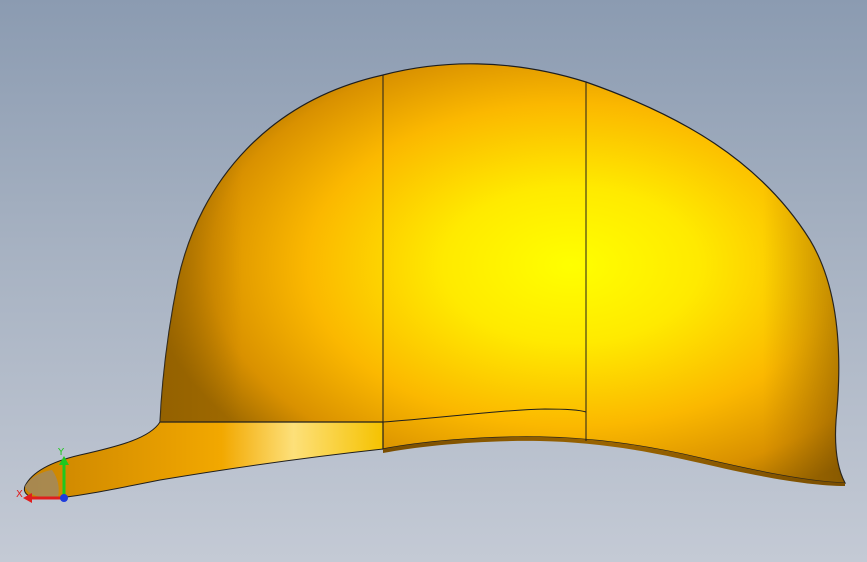 Image resolution: width=867 pixels, height=562 pixels. What do you see at coordinates (42, 475) in the screenshot?
I see `axis-triad: Y X` at bounding box center [42, 475].